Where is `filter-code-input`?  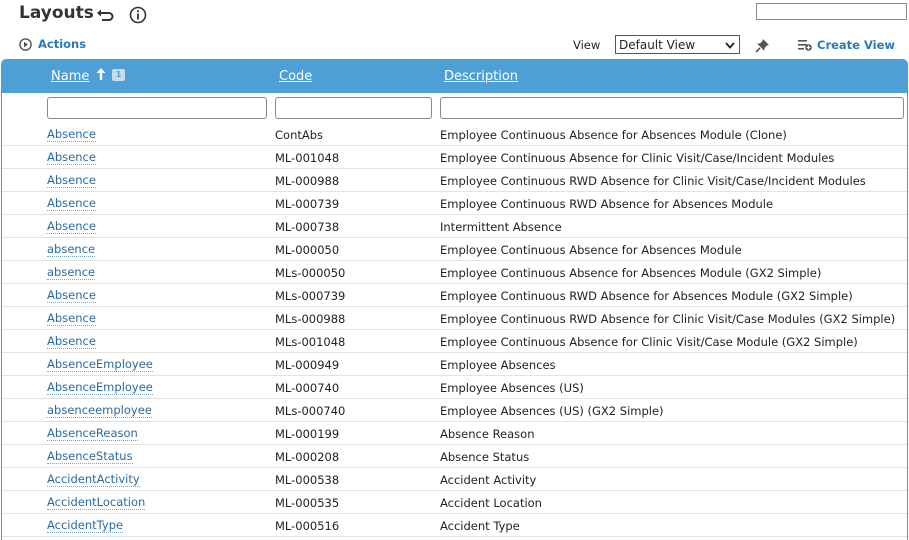 filter-code-input is located at coordinates (353, 108).